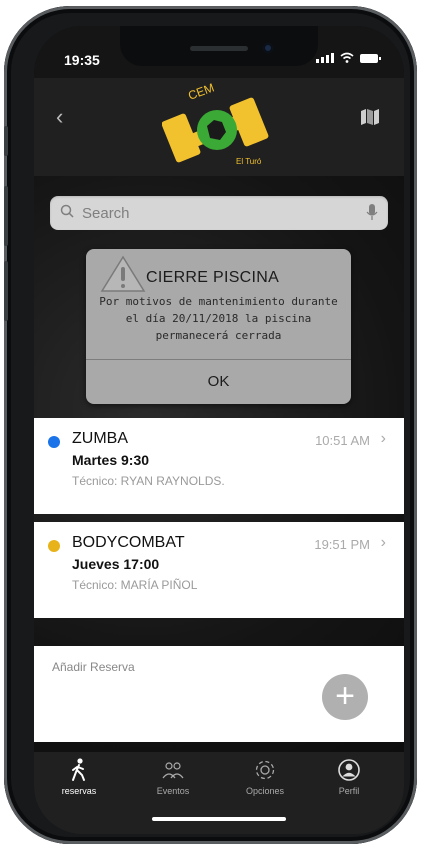 This screenshot has height=849, width=422. Describe the element at coordinates (372, 212) in the screenshot. I see `microphone-icon` at that location.